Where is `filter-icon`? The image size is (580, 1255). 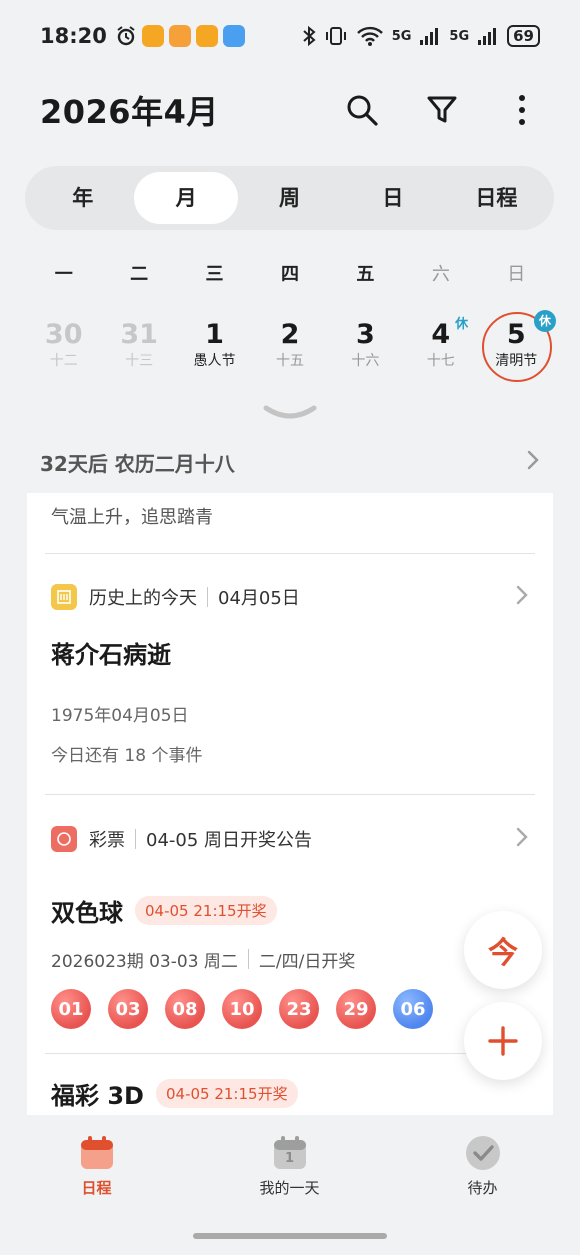
filter-icon is located at coordinates (442, 109).